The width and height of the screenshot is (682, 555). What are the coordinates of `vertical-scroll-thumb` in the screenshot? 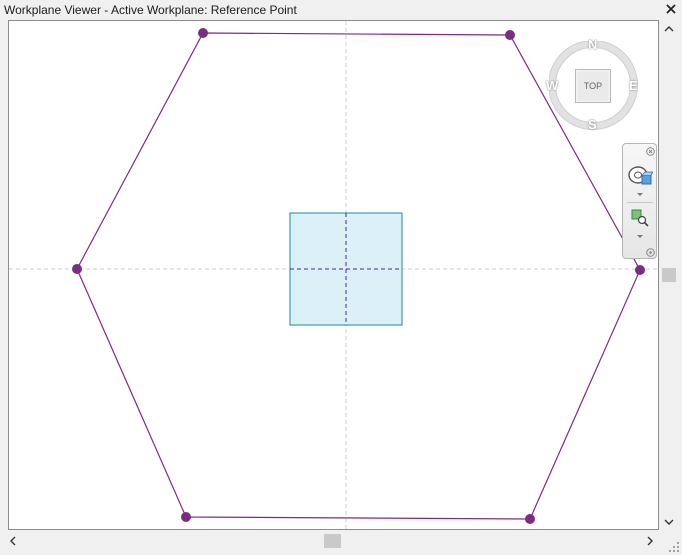 It's located at (669, 275).